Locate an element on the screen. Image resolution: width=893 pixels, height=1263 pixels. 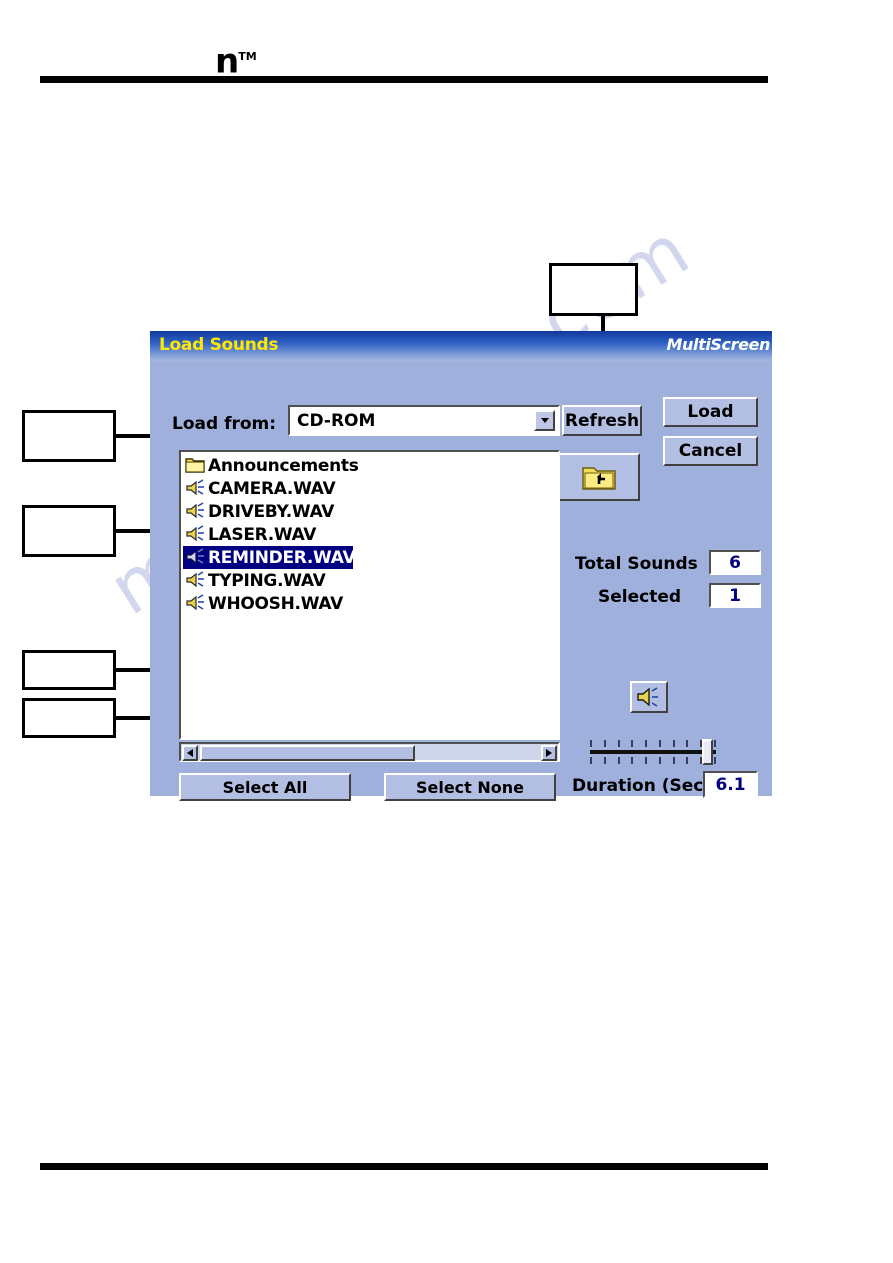
chevron-down-icon is located at coordinates (544, 420).